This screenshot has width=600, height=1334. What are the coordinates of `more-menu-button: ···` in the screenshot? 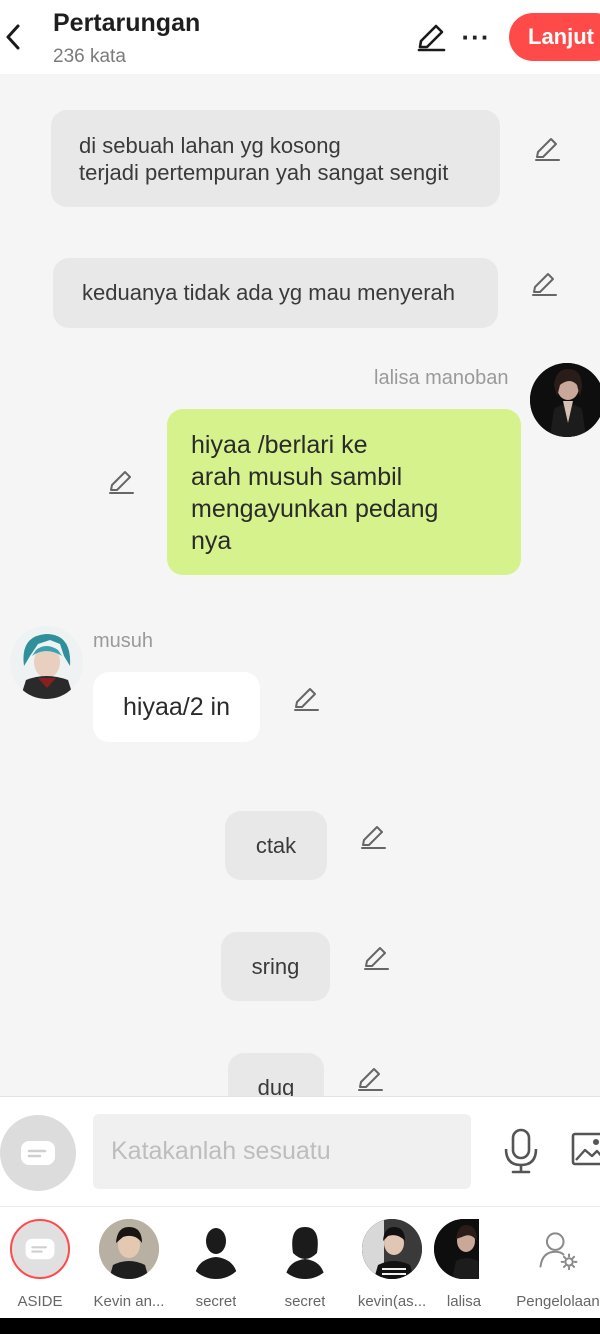 It's located at (476, 37).